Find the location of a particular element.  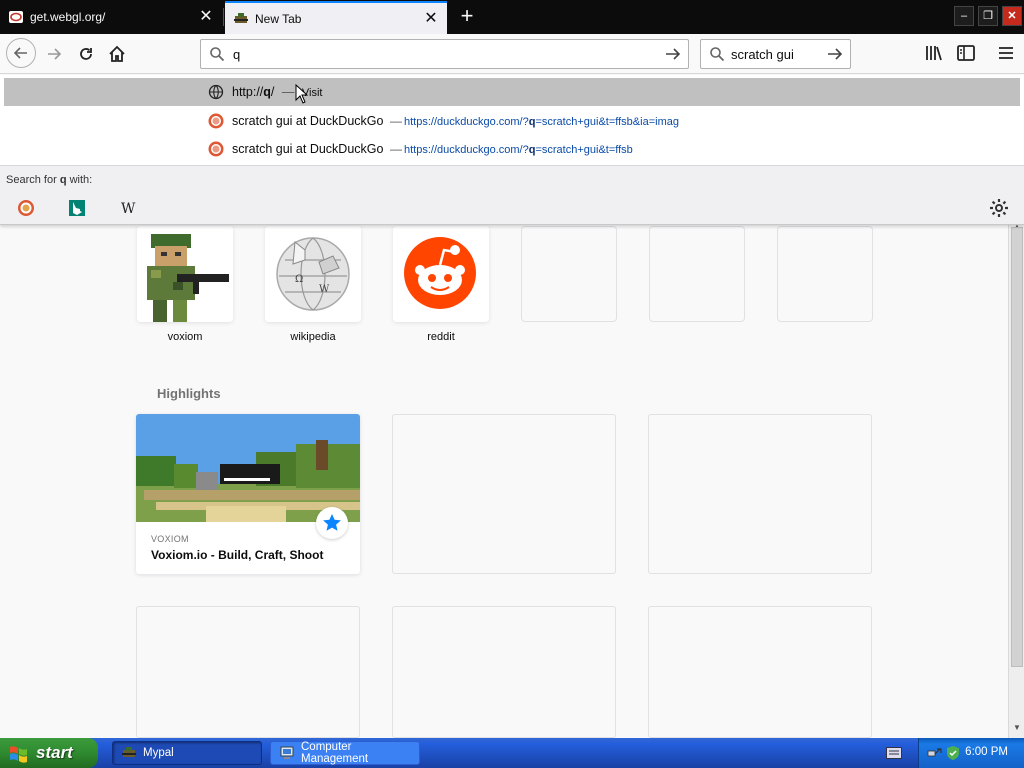

wikipedia-icon: W is located at coordinates (128, 208).